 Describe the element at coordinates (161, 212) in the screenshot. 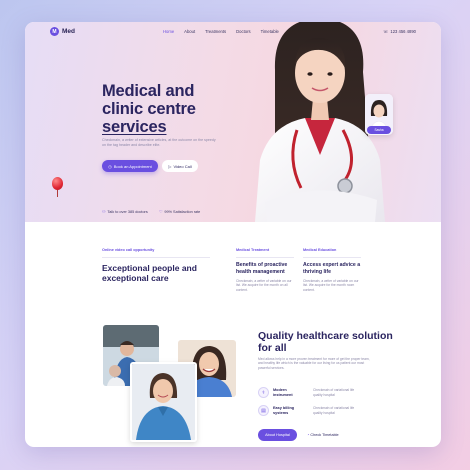

I see `heart-icon: ♡` at that location.